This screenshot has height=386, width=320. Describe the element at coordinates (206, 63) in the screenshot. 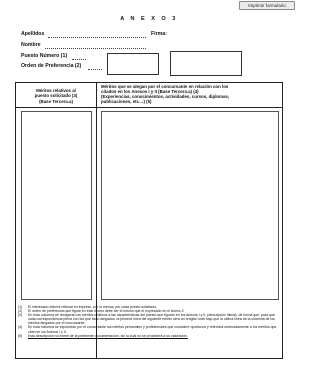

I see `signature-box` at that location.